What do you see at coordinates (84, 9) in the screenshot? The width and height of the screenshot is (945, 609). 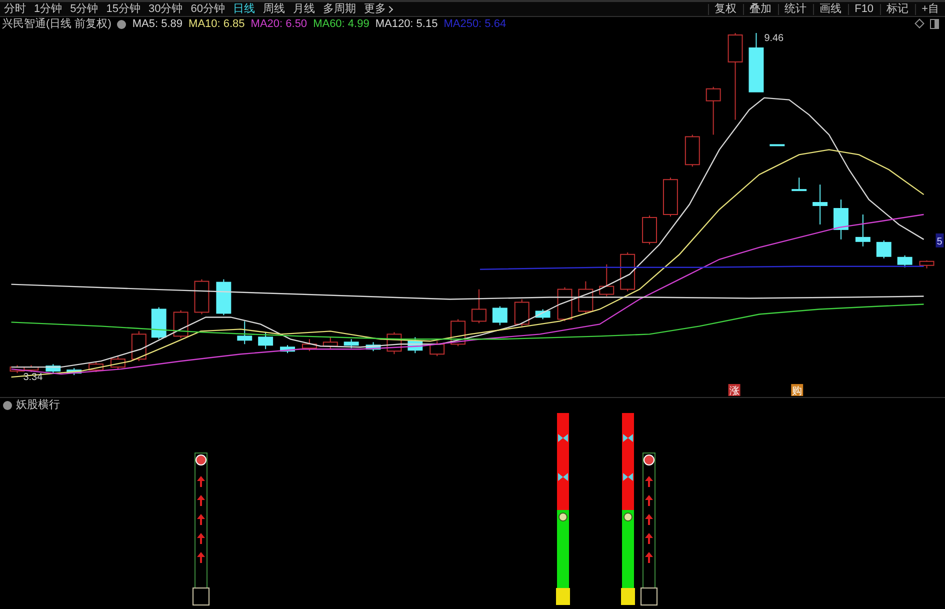 I see `period-tab: 5分钟` at bounding box center [84, 9].